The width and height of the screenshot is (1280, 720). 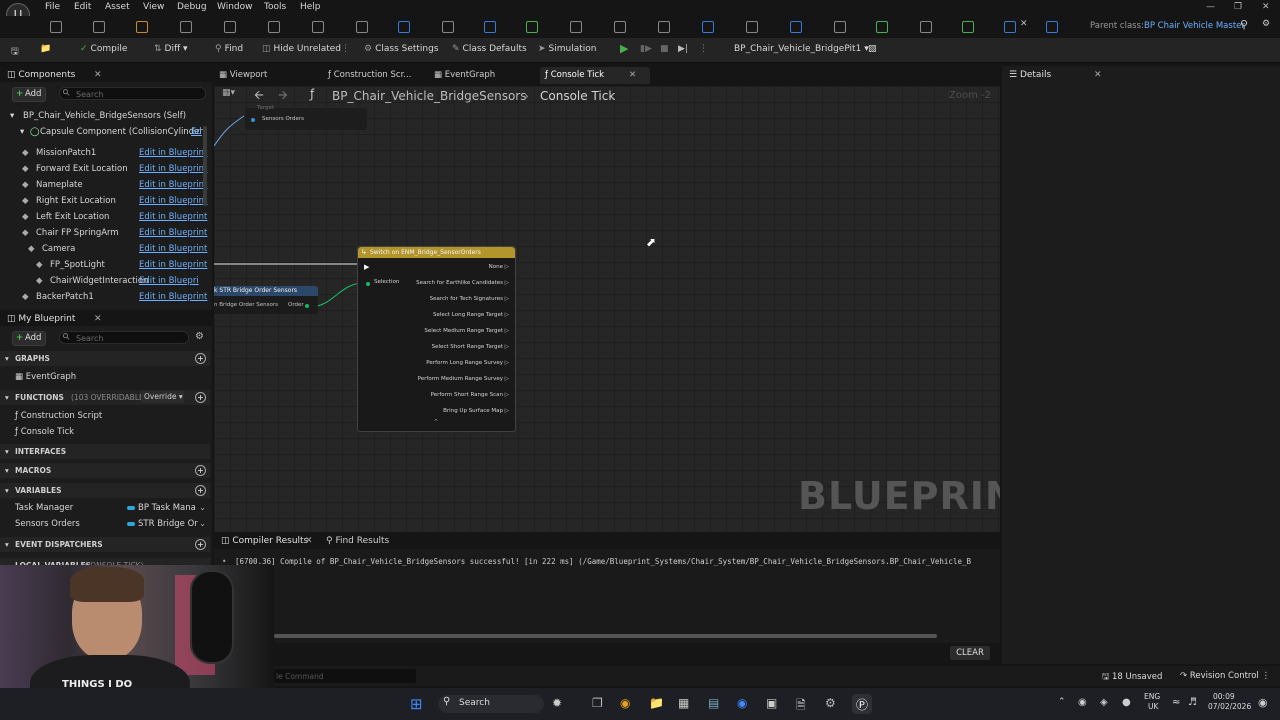 I want to click on console-tick-item: ƒ Console Tick, so click(x=44, y=432).